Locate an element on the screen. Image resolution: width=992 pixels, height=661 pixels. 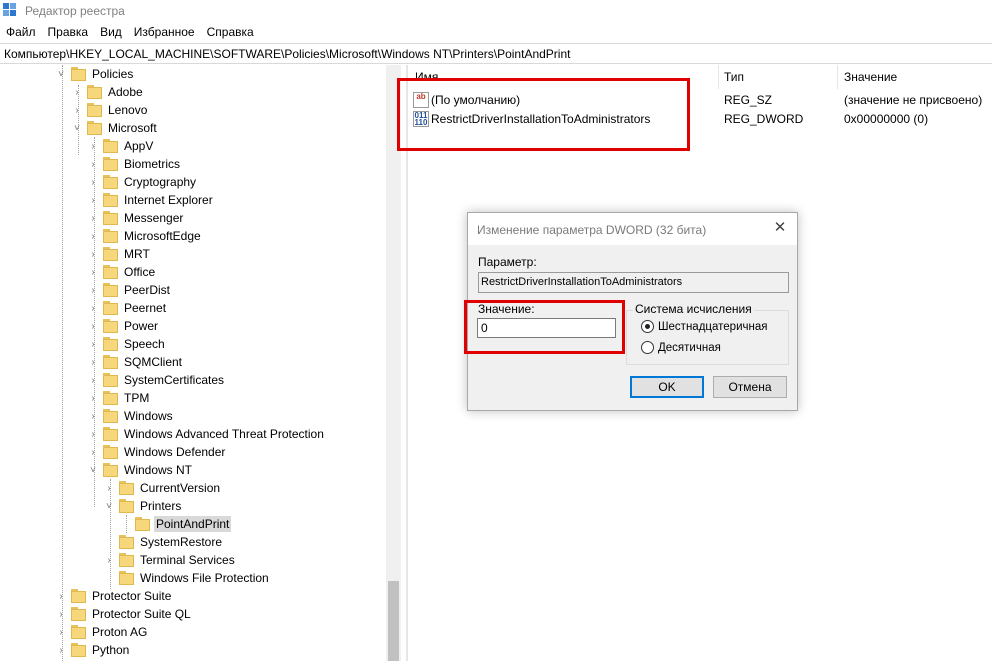
base-groupbox-title: Система исчисления is located at coordinates (693, 309).